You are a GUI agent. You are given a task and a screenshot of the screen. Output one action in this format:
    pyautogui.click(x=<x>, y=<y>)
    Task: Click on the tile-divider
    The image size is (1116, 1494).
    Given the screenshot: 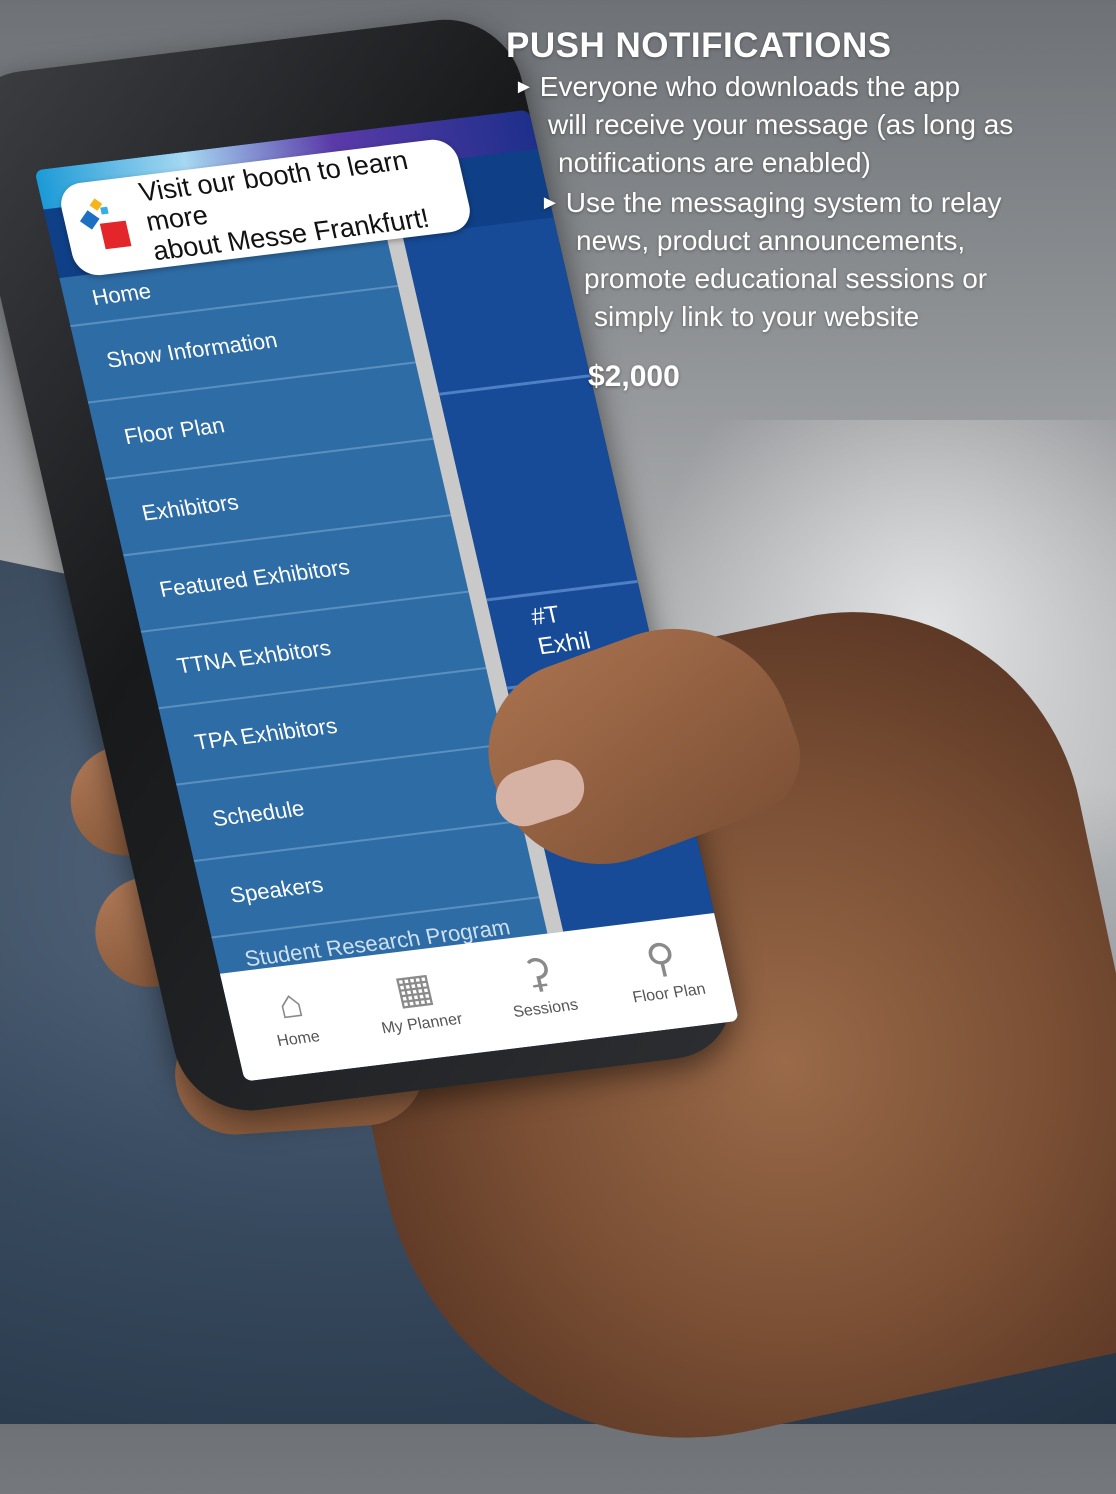 What is the action you would take?
    pyautogui.click(x=514, y=385)
    